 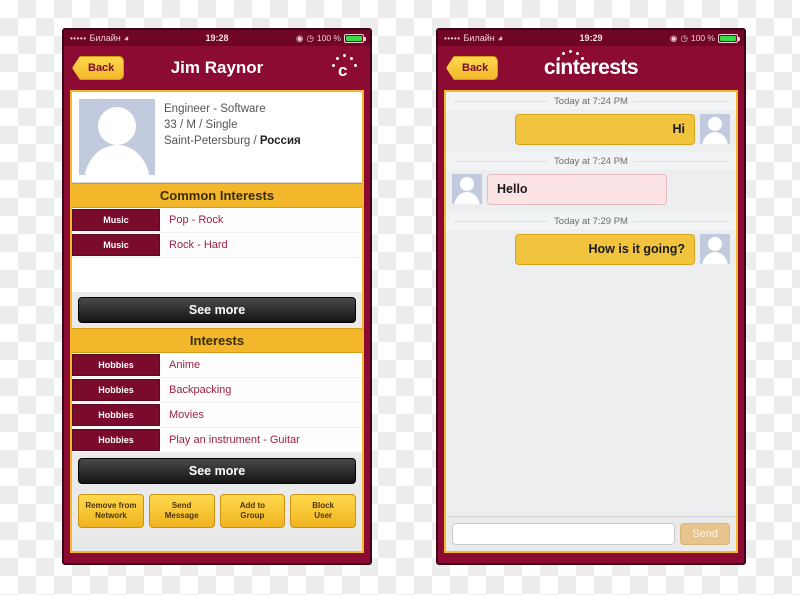 I want to click on list-empty-space, so click(x=217, y=275).